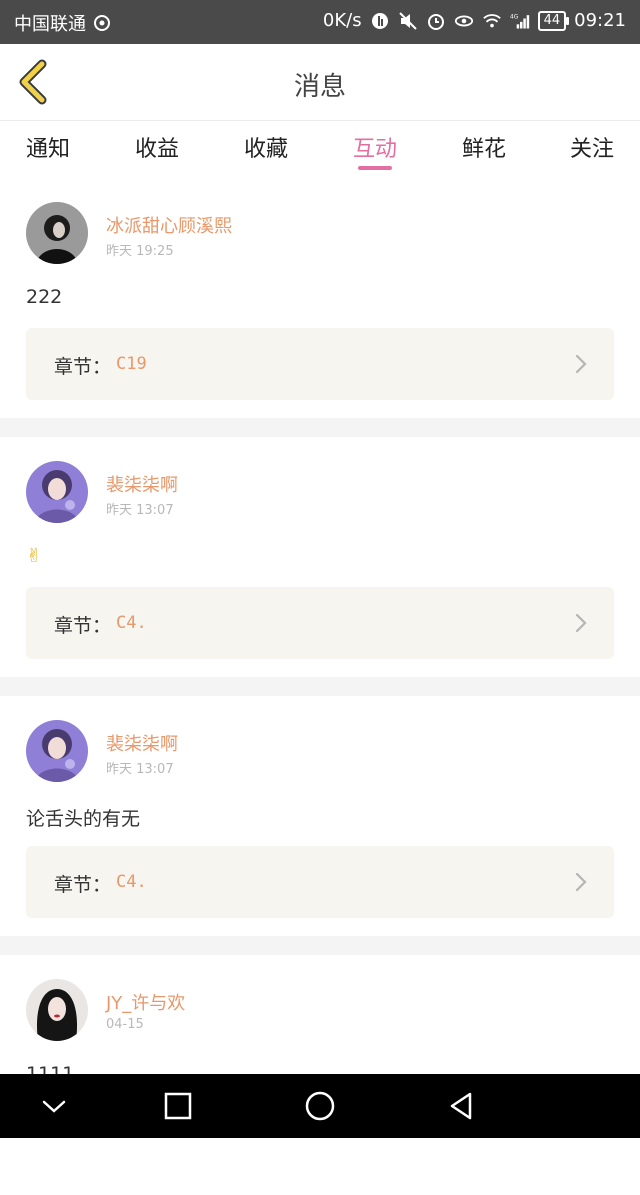  I want to click on tab-flowers: 鲜花, so click(484, 147).